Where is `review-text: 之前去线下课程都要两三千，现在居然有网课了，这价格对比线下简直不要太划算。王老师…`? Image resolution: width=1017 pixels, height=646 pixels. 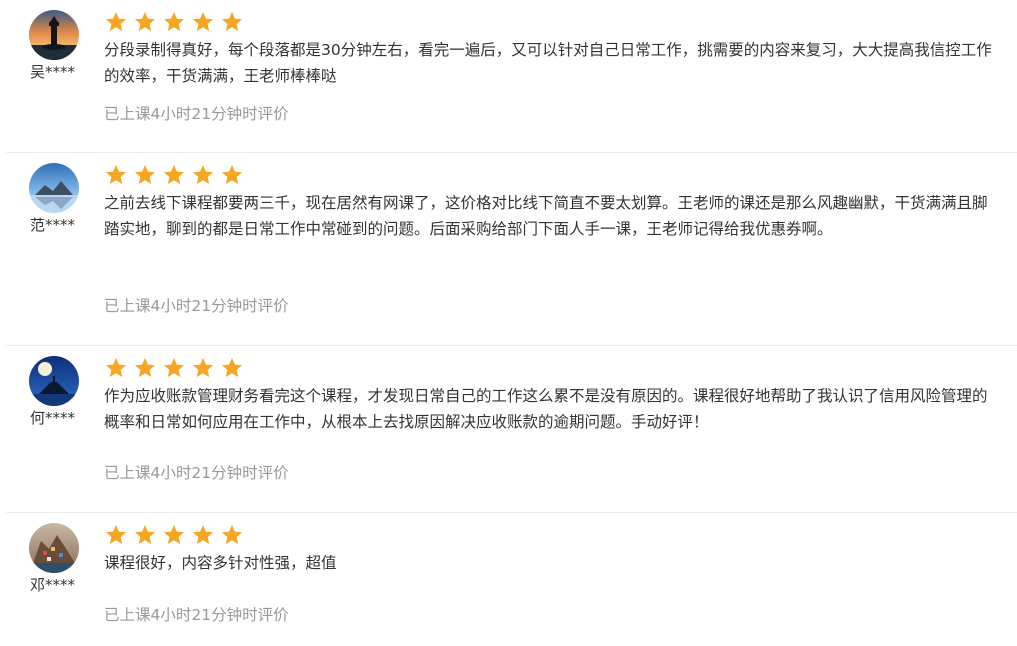
review-text: 之前去线下课程都要两三千，现在居然有网课了，这价格对比线下简直不要太划算。王老师… is located at coordinates (546, 216).